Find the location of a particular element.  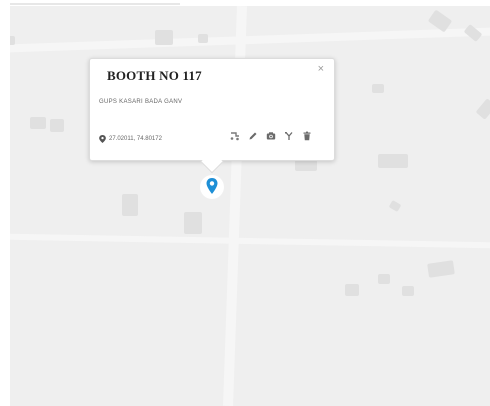

camera-icon is located at coordinates (271, 136).